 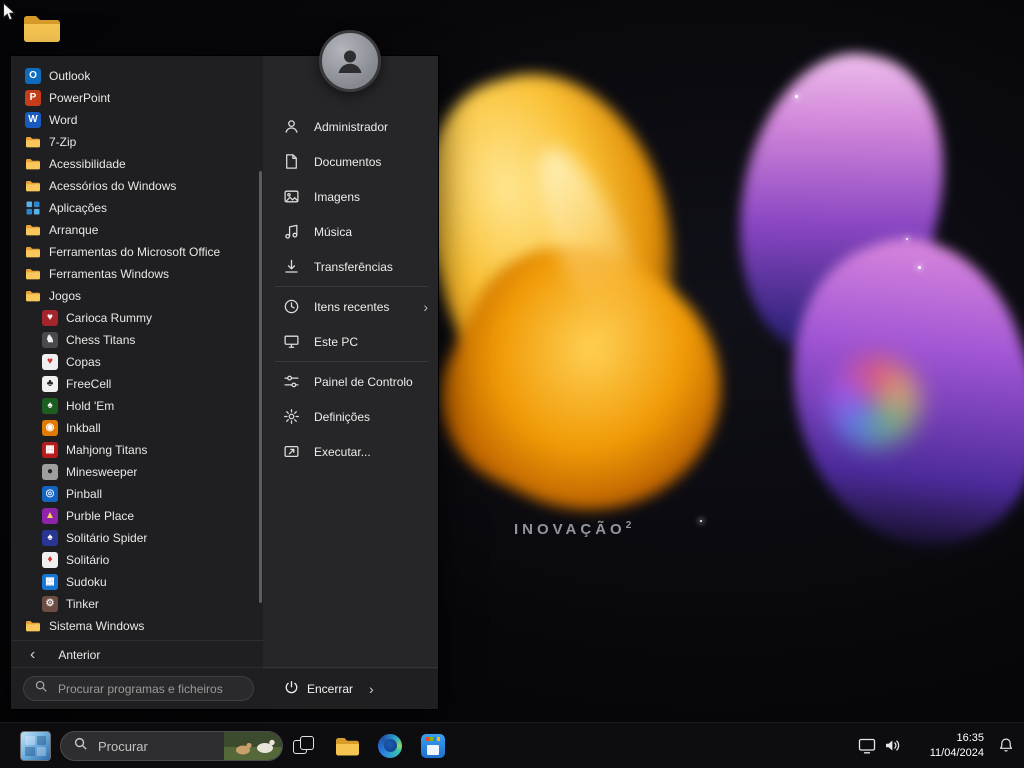 What do you see at coordinates (135, 384) in the screenshot?
I see `start-program-freecell: ♣ FreeCell` at bounding box center [135, 384].